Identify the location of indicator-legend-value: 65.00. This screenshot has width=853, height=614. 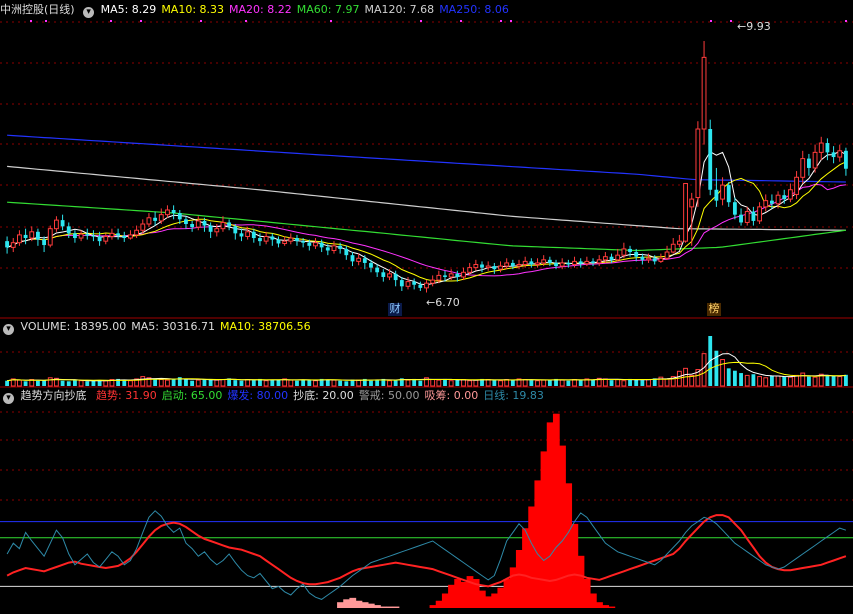
(206, 395).